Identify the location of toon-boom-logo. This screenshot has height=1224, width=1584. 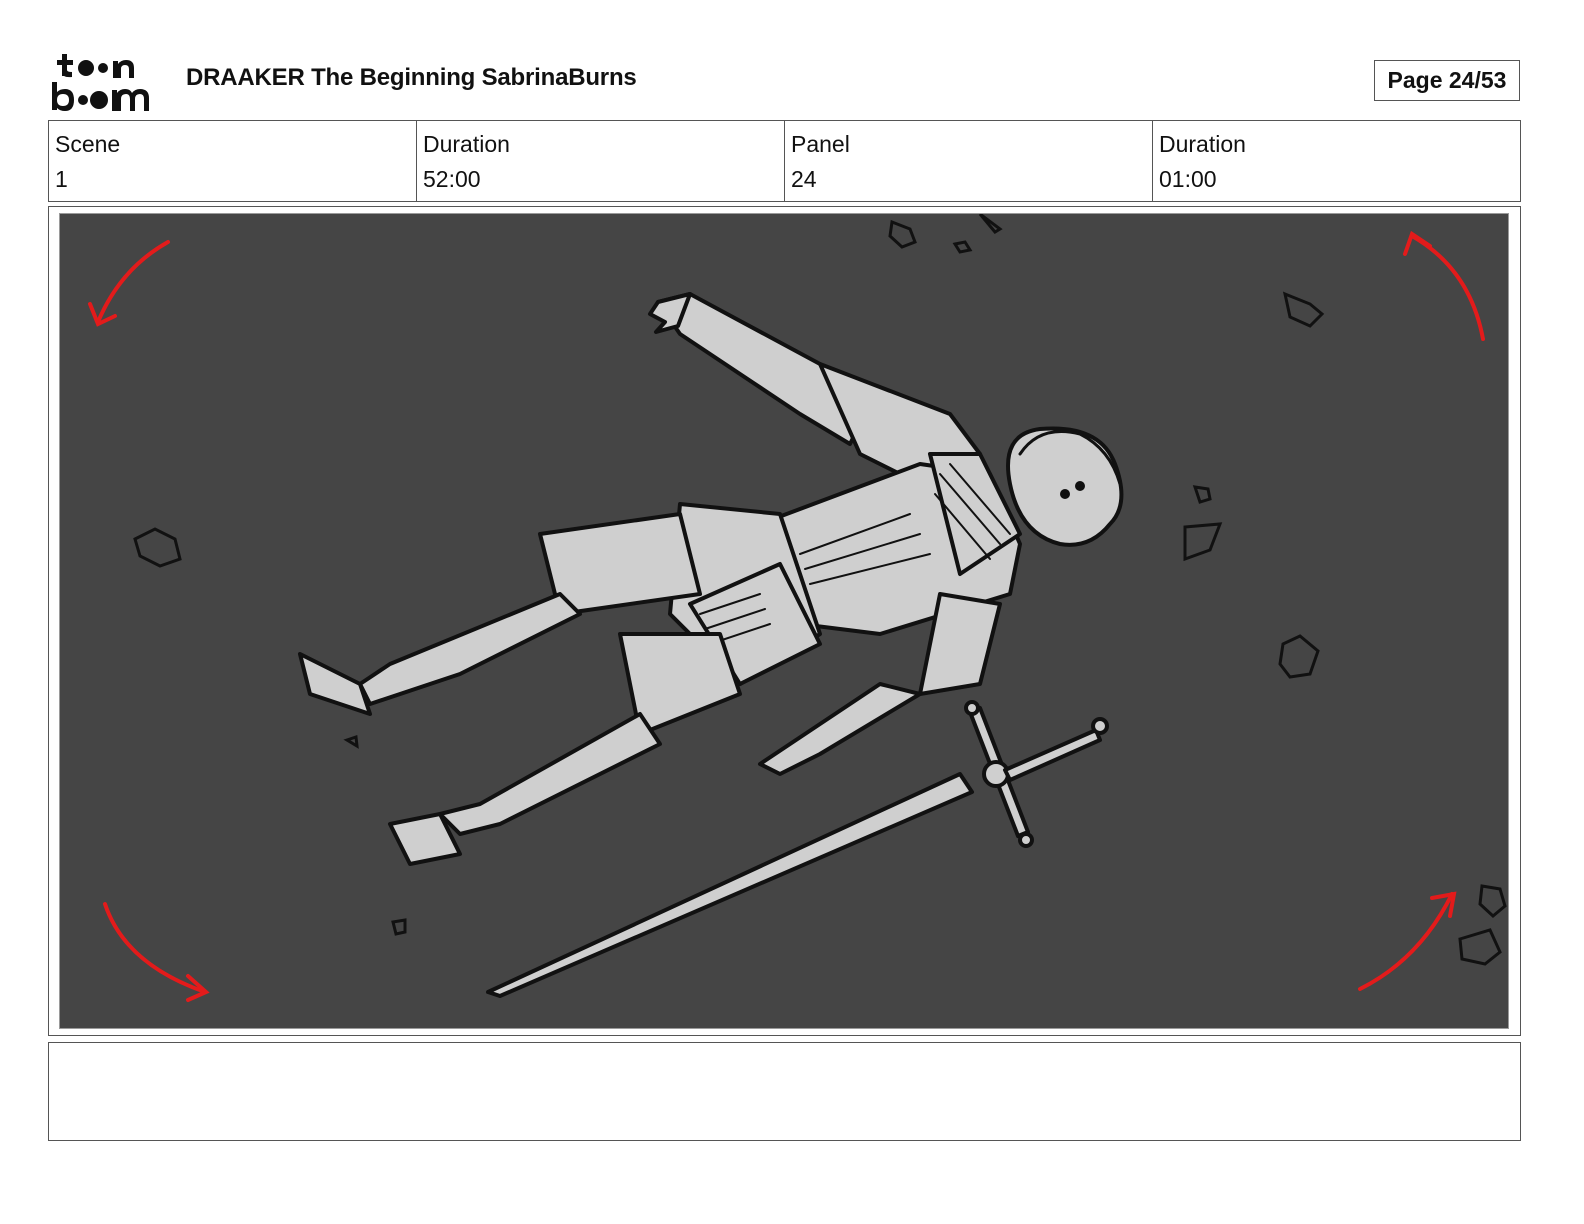
(100, 82).